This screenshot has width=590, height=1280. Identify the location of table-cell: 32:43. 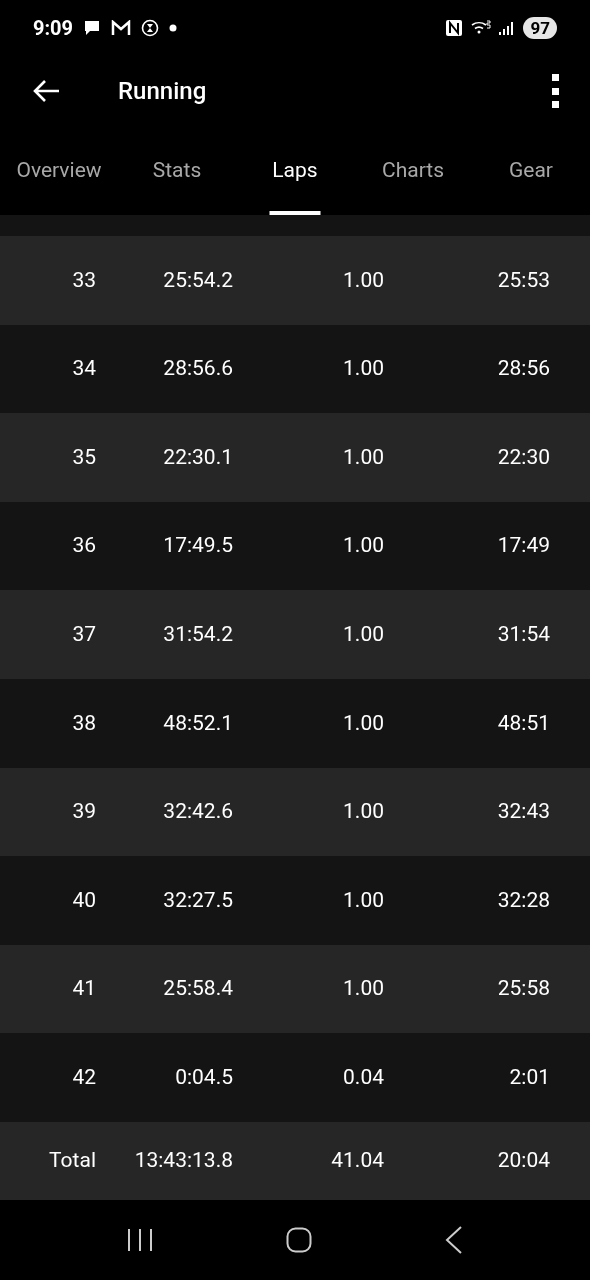
(523, 811).